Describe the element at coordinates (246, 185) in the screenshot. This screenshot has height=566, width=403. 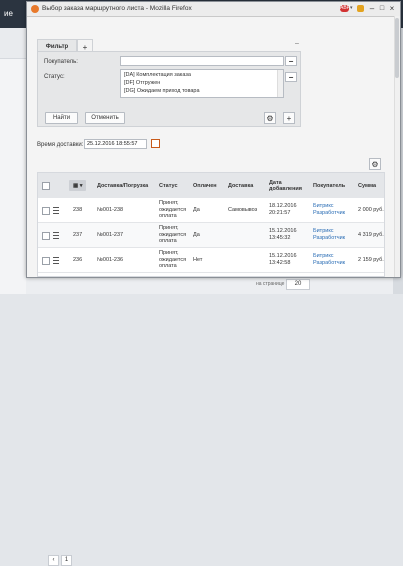
I see `column-header-shipping: Доставка` at that location.